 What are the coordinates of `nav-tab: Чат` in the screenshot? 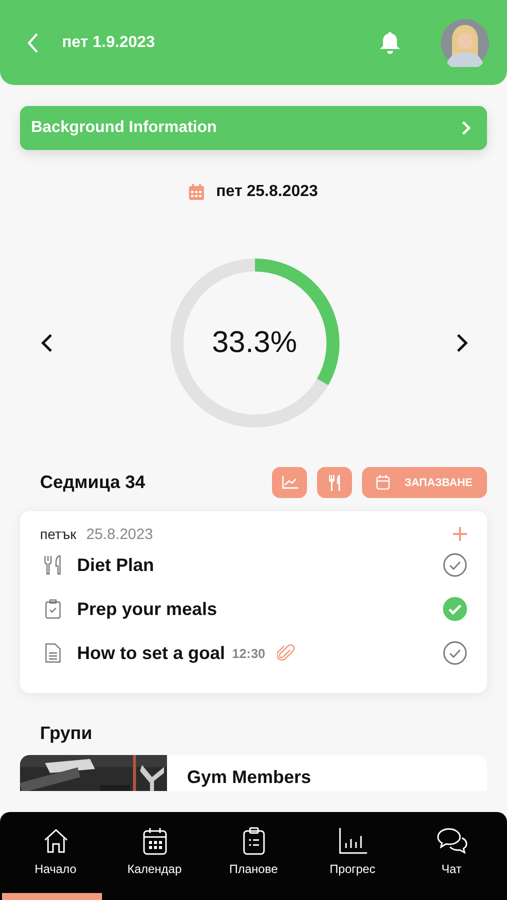 It's located at (452, 863).